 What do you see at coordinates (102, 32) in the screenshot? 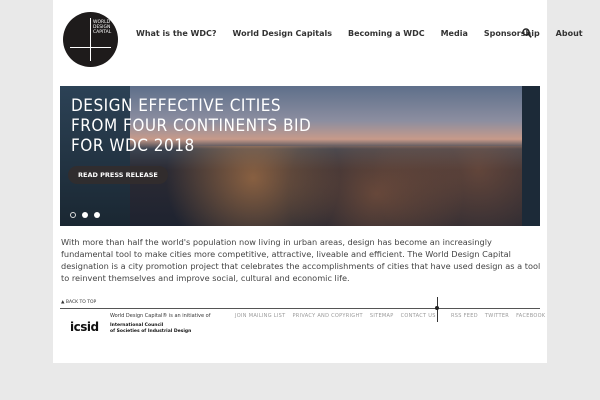
I see `logo-line: CAPITAL` at bounding box center [102, 32].